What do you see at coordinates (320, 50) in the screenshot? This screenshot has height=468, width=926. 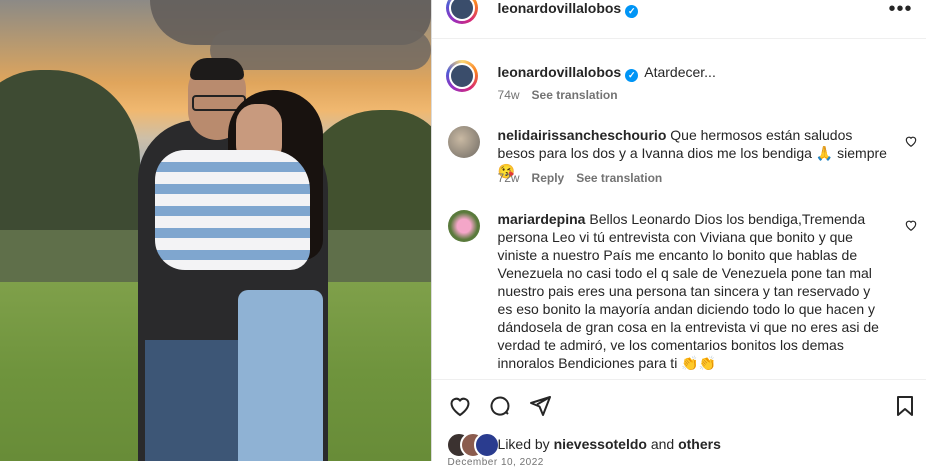 I see `cloud` at bounding box center [320, 50].